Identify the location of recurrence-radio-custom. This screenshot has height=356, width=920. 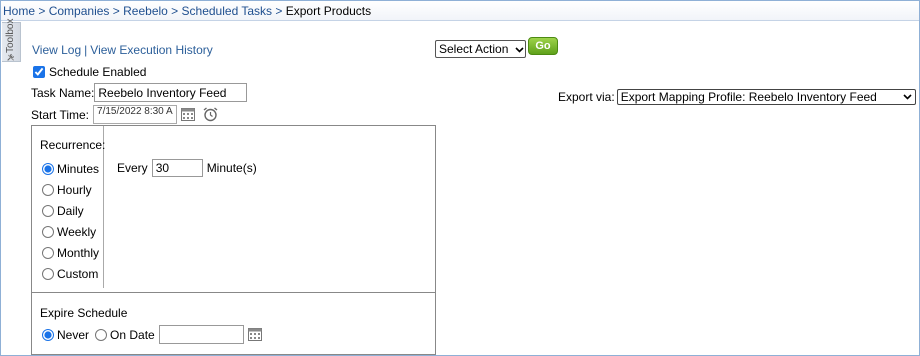
(48, 273).